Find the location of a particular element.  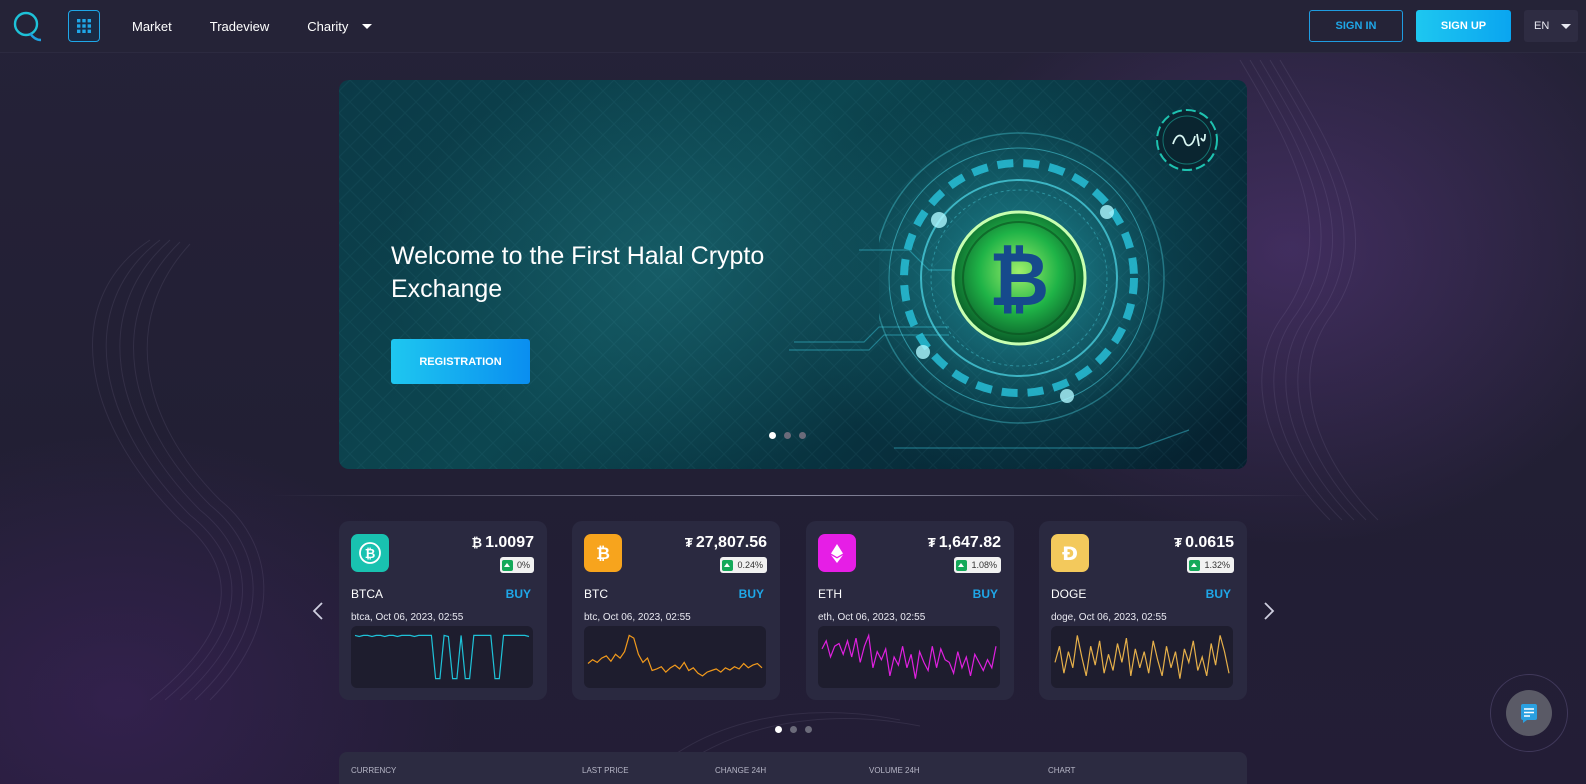

nav-market: Market is located at coordinates (152, 26).